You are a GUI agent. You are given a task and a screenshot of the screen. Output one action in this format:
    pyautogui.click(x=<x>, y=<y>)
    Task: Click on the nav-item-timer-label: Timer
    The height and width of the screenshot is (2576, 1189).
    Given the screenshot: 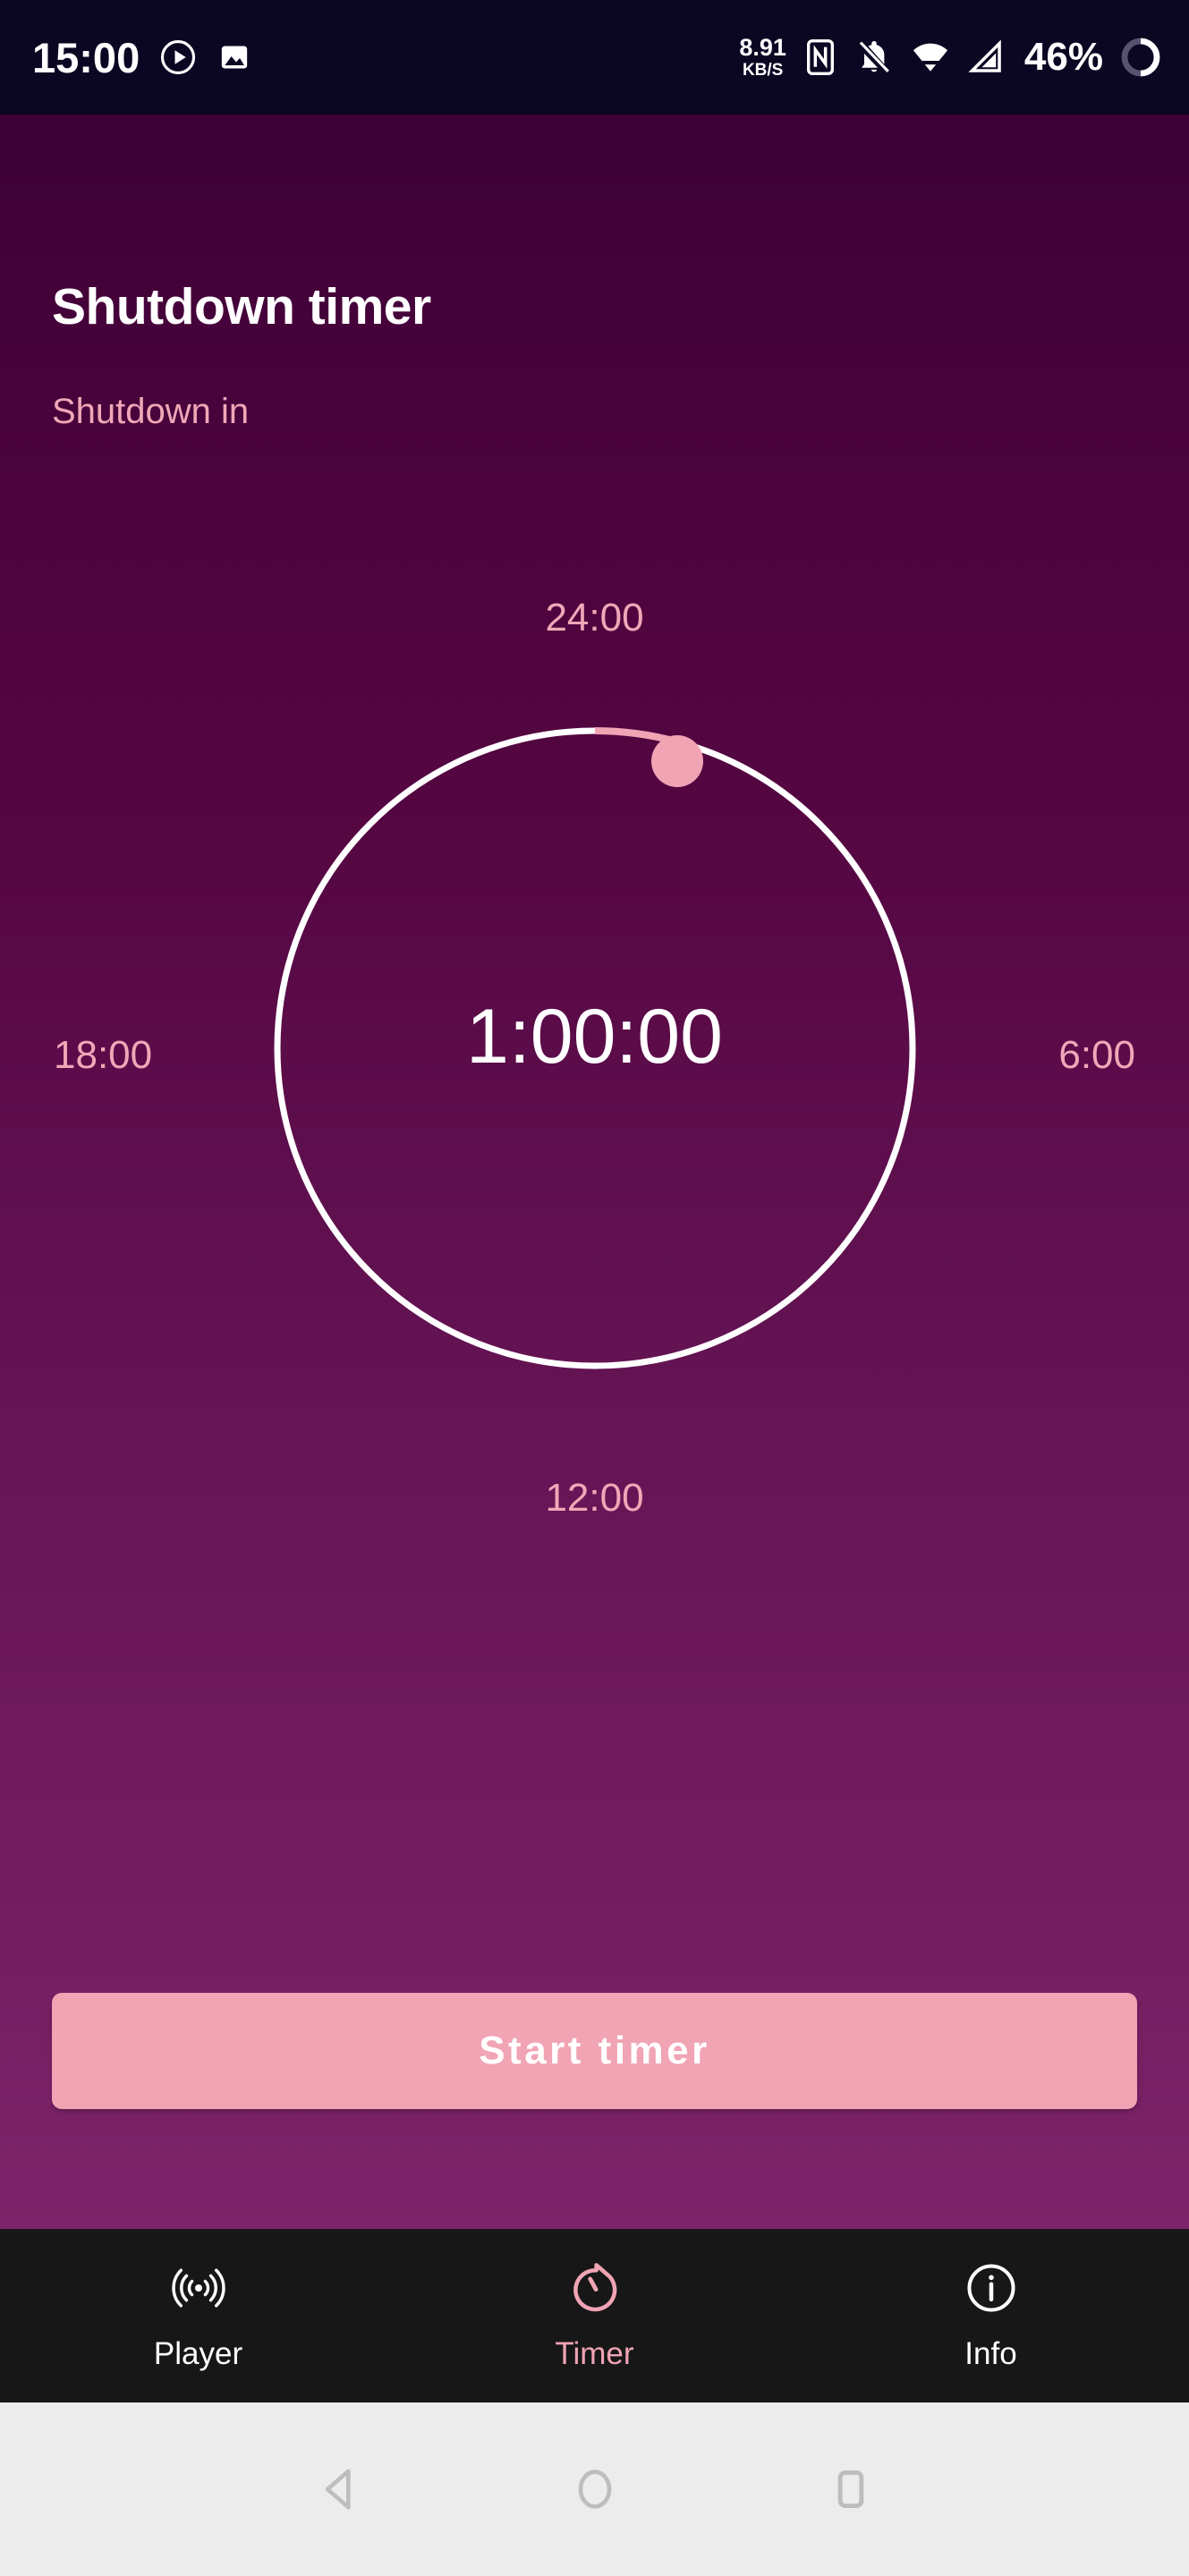 What is the action you would take?
    pyautogui.click(x=594, y=2353)
    